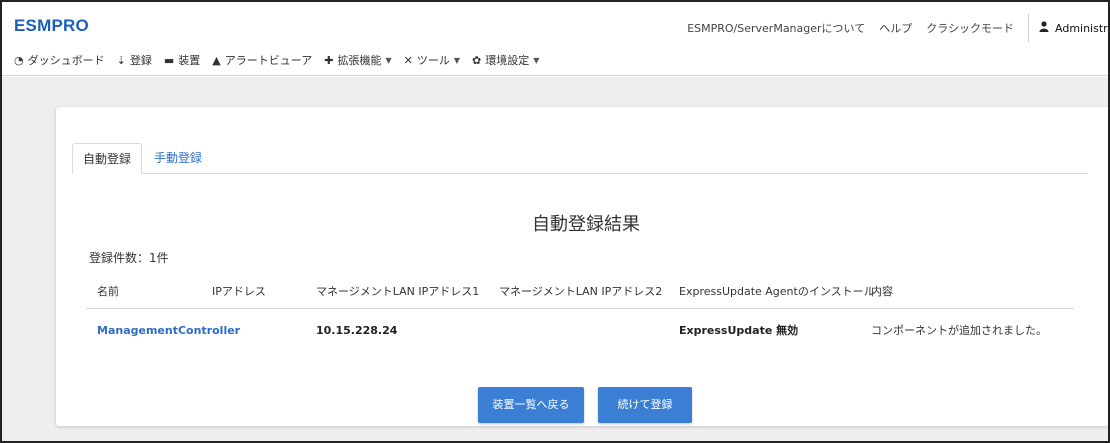 The width and height of the screenshot is (1110, 443). I want to click on user-menu: Administrato, so click(1068, 28).